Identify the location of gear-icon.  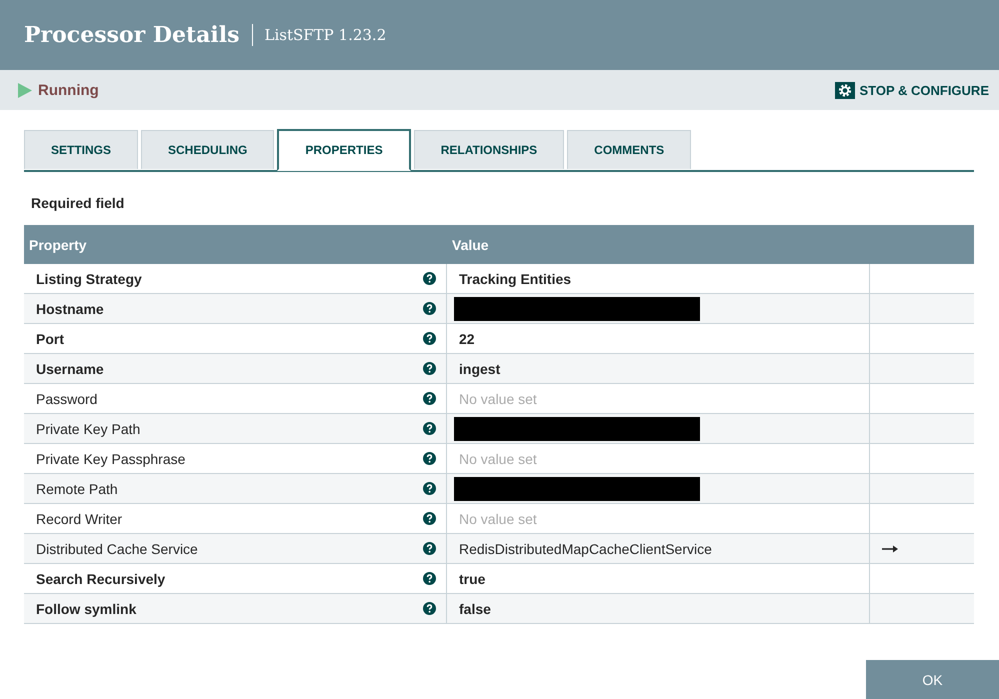
(845, 90).